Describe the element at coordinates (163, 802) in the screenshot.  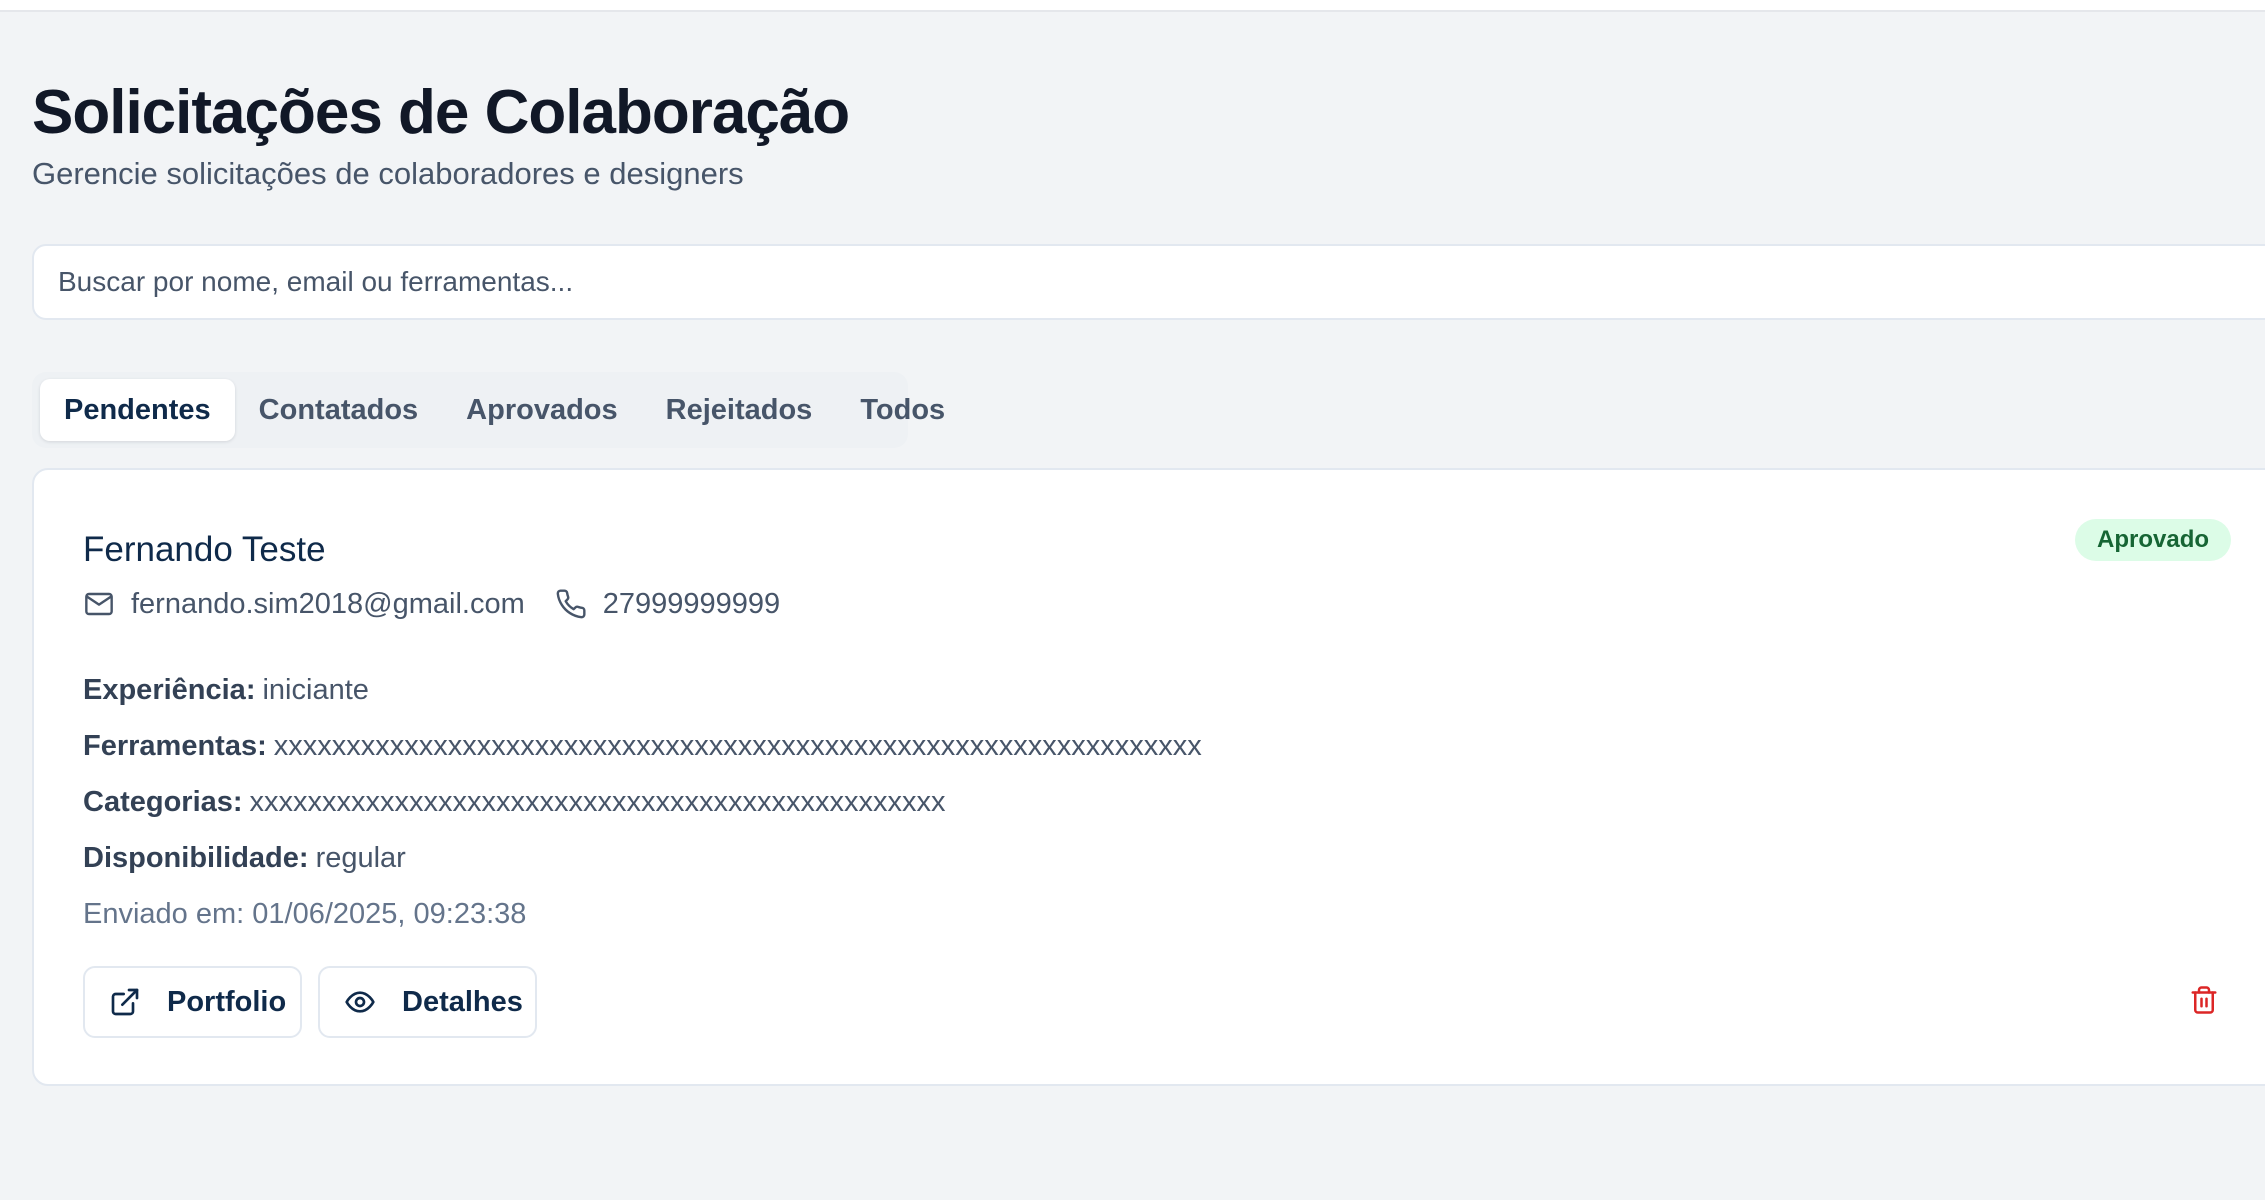
I see `categories-label: Categorias:` at that location.